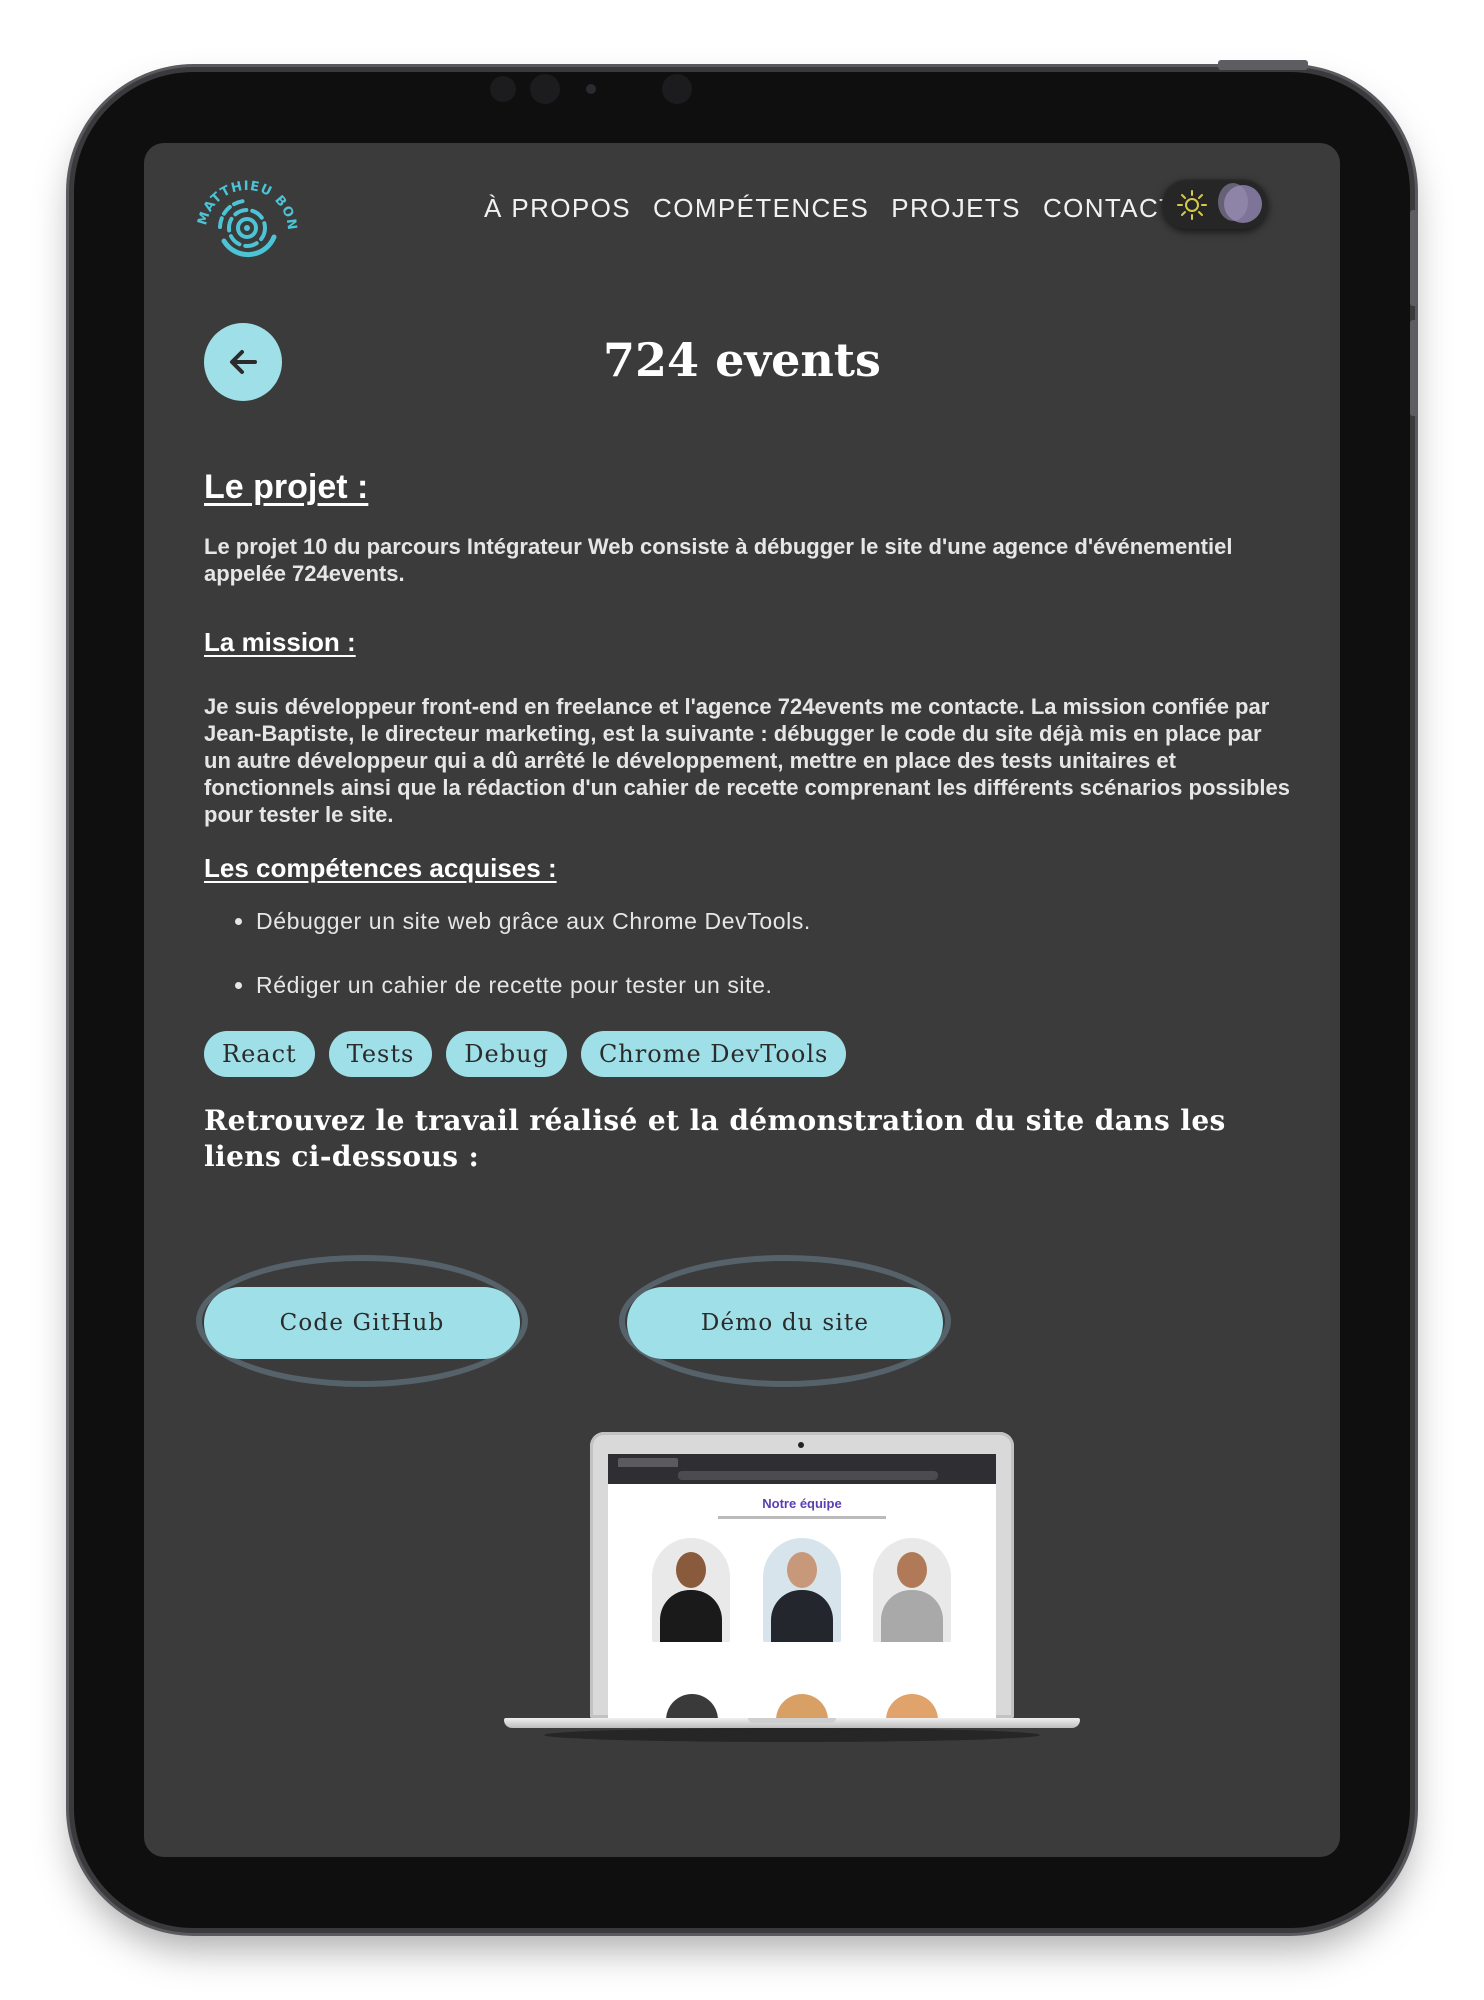 This screenshot has height=2000, width=1484. I want to click on laptop-notch, so click(792, 1720).